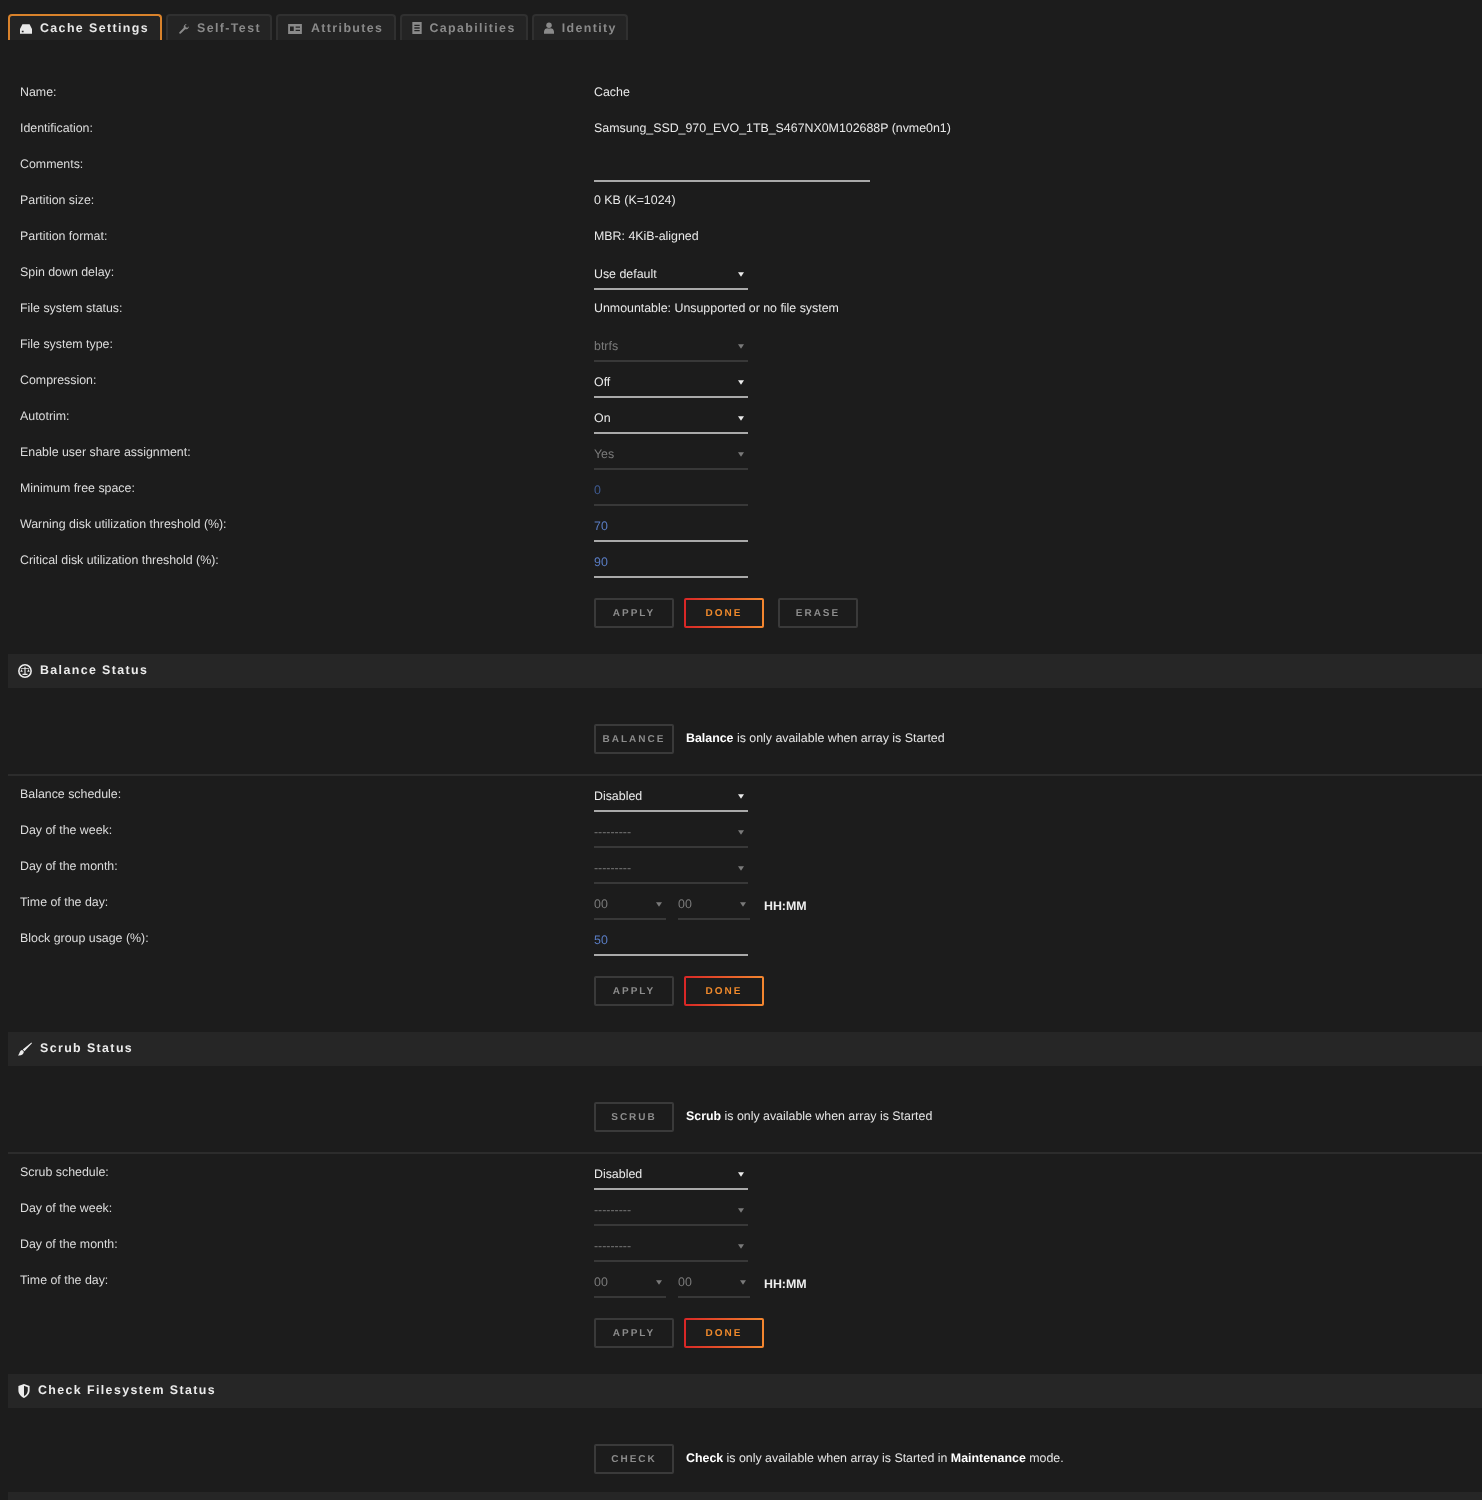 This screenshot has height=1500, width=1482. I want to click on balance-scale-icon, so click(25, 671).